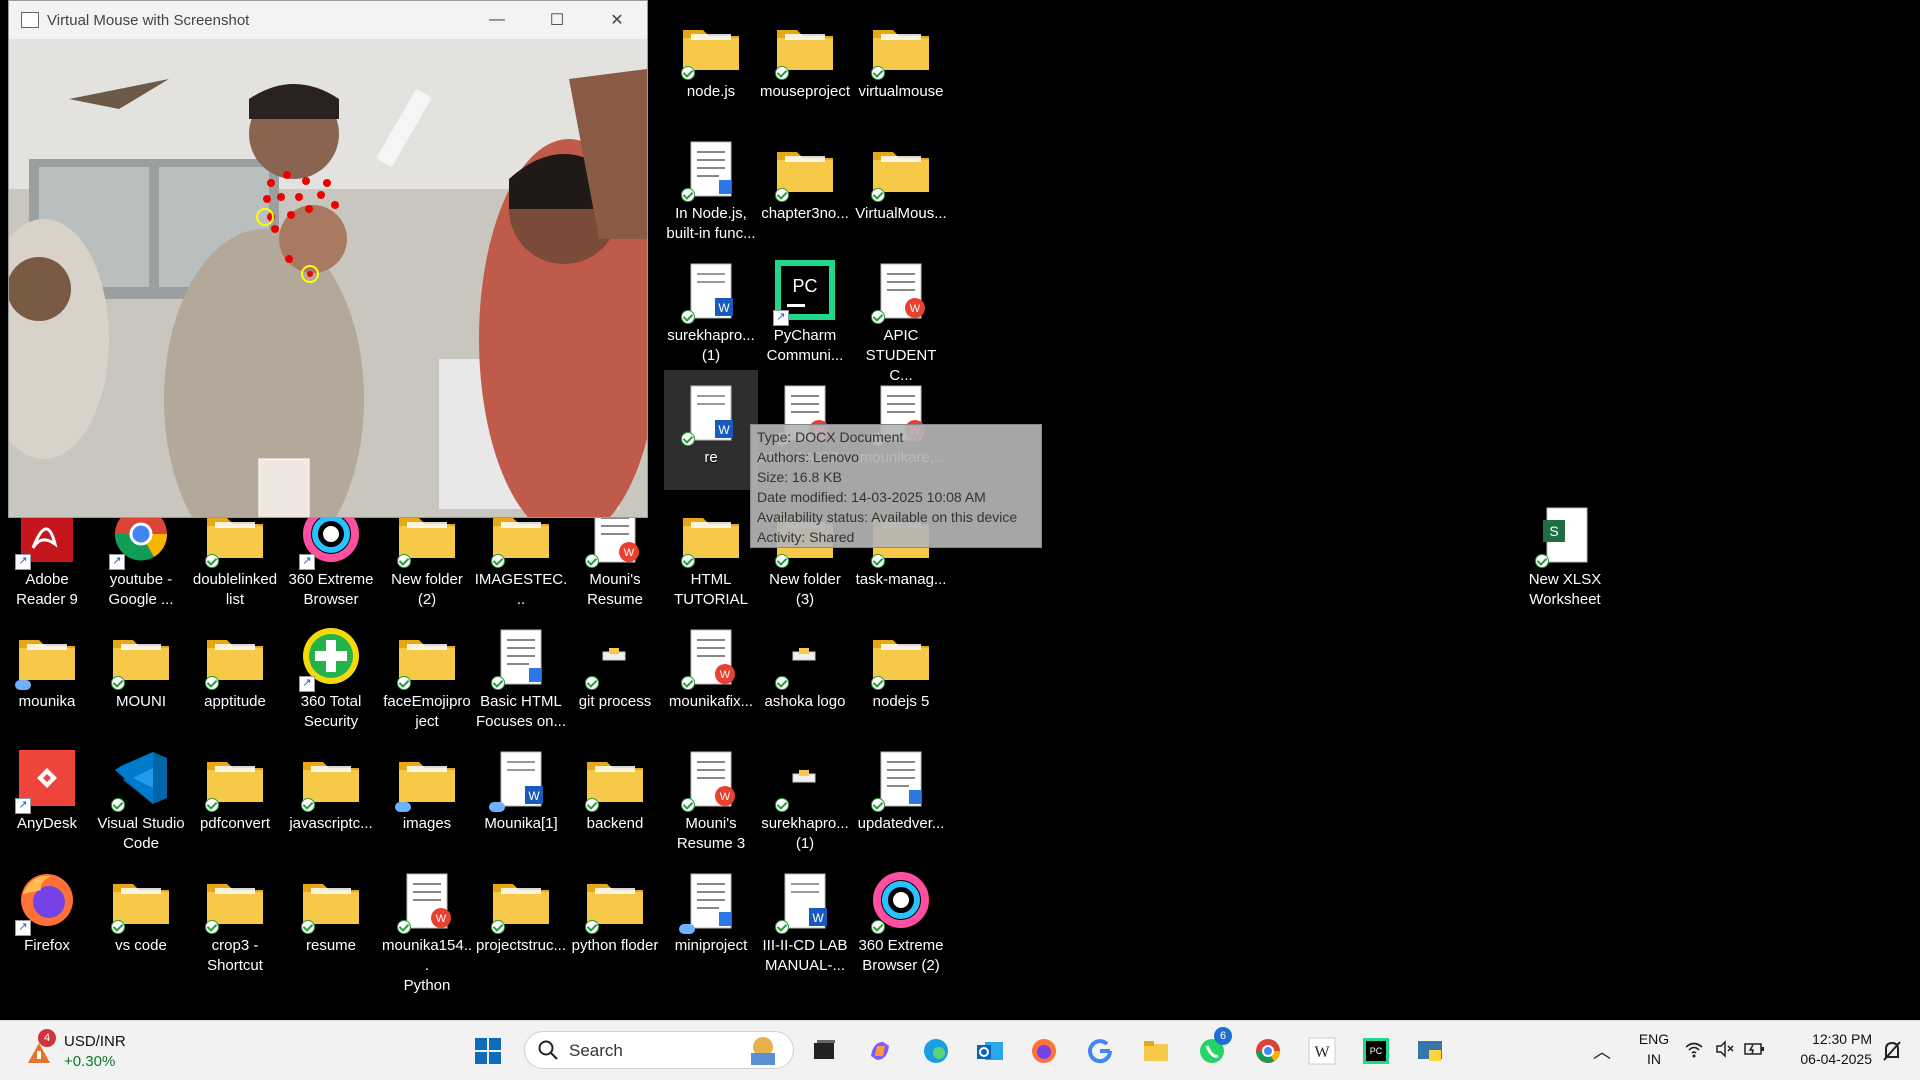  What do you see at coordinates (615, 796) in the screenshot?
I see `desktop-icon-backend: backend` at bounding box center [615, 796].